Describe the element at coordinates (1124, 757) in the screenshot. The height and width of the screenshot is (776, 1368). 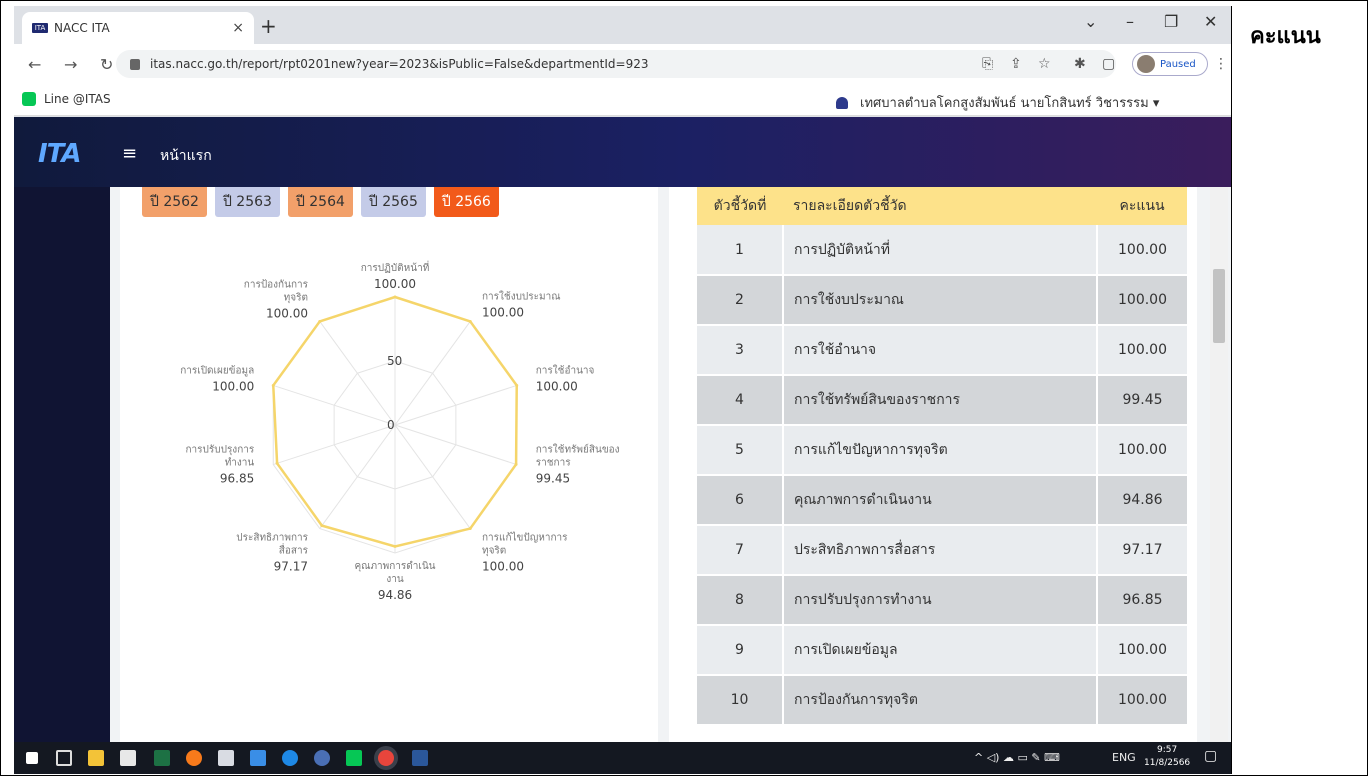
I see `language-indicator: ENG` at that location.